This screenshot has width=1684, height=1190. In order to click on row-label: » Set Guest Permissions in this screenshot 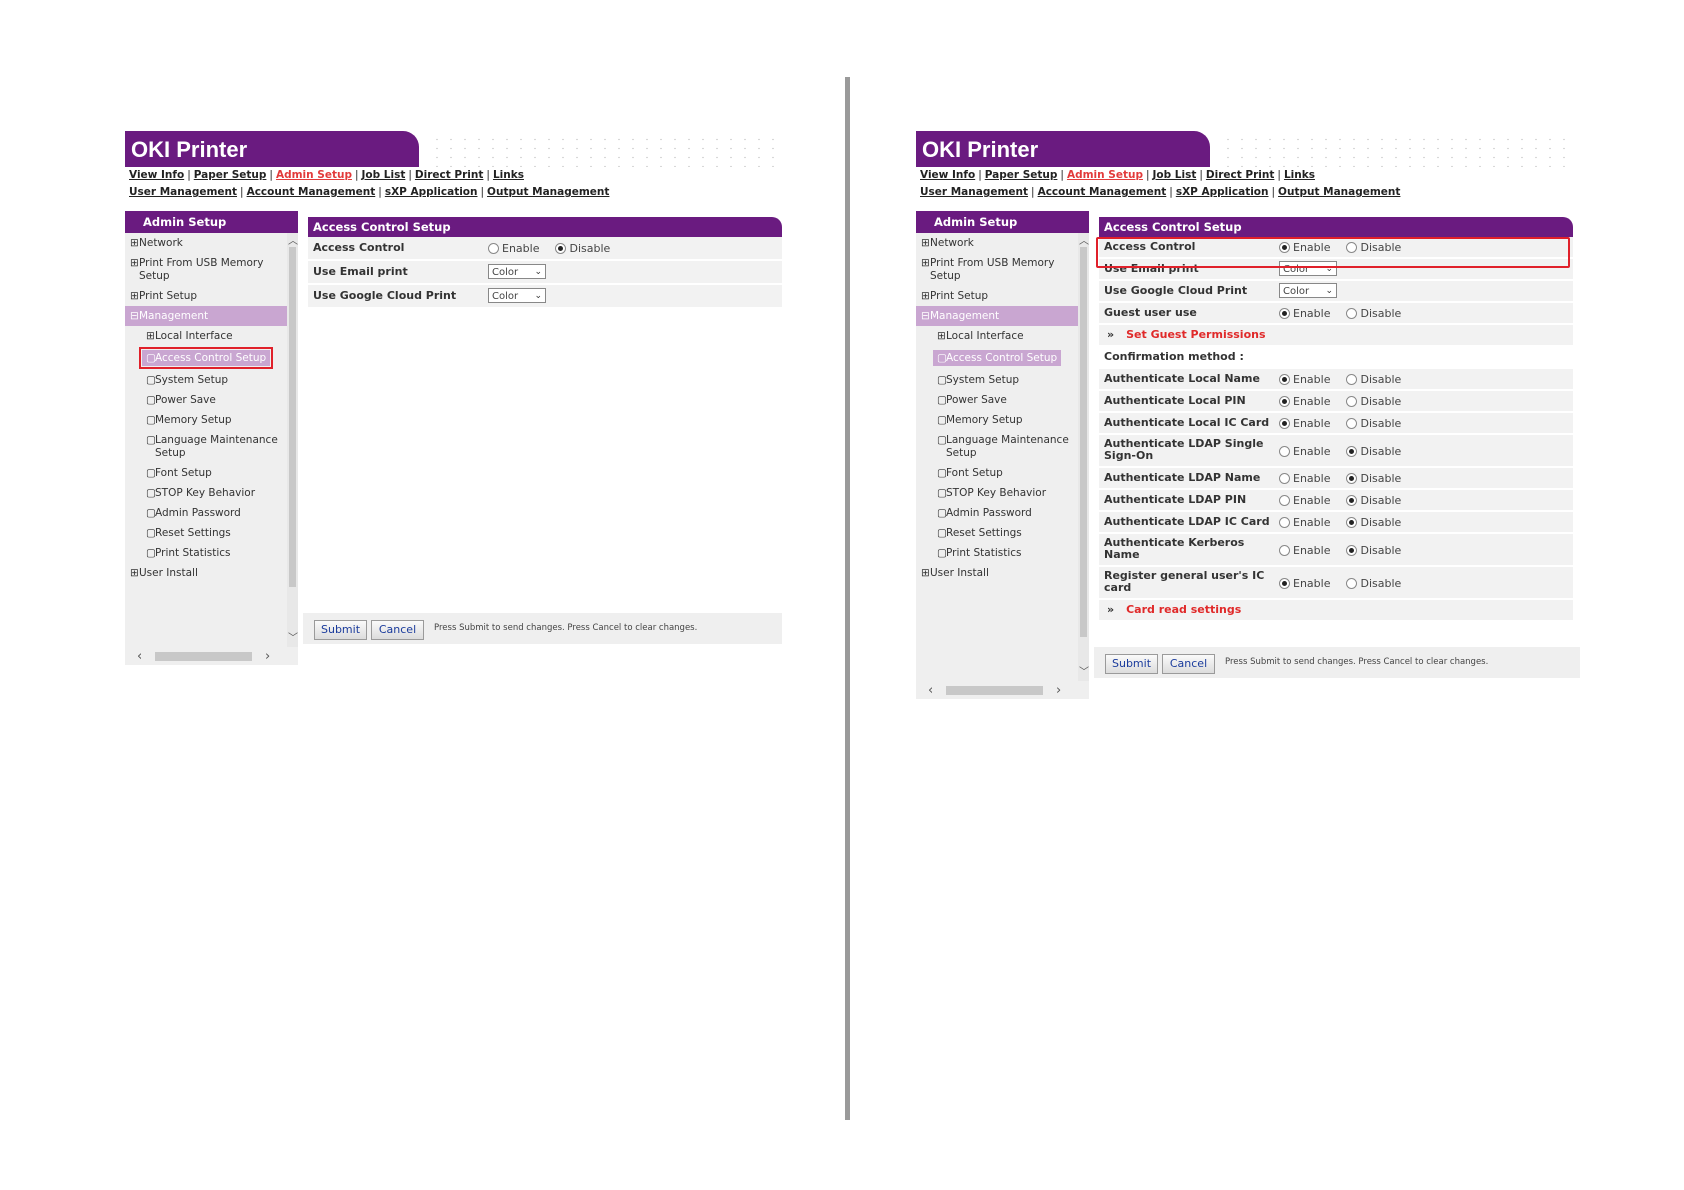, I will do `click(1186, 335)`.